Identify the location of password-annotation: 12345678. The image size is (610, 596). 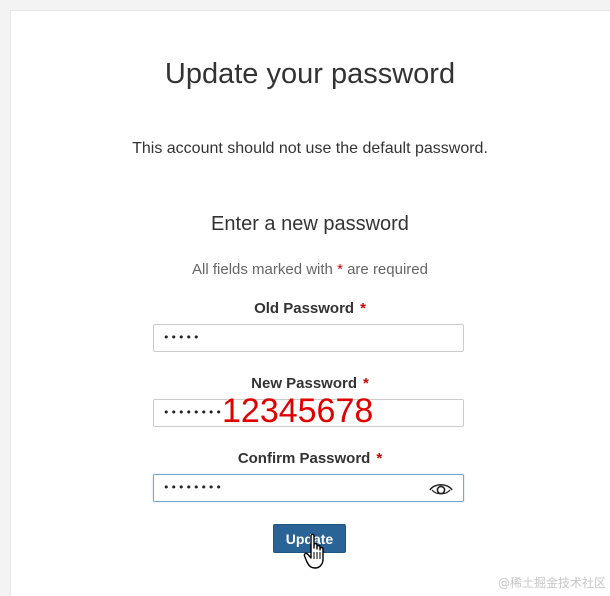
(298, 411).